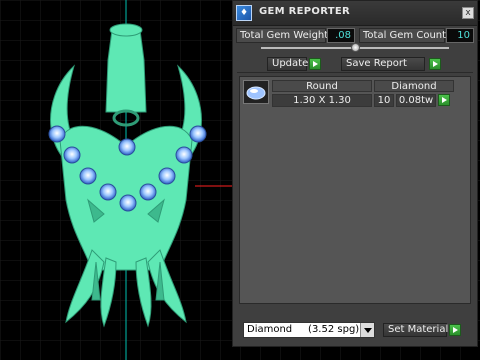  Describe the element at coordinates (126, 30) in the screenshot. I see `bail-top` at that location.